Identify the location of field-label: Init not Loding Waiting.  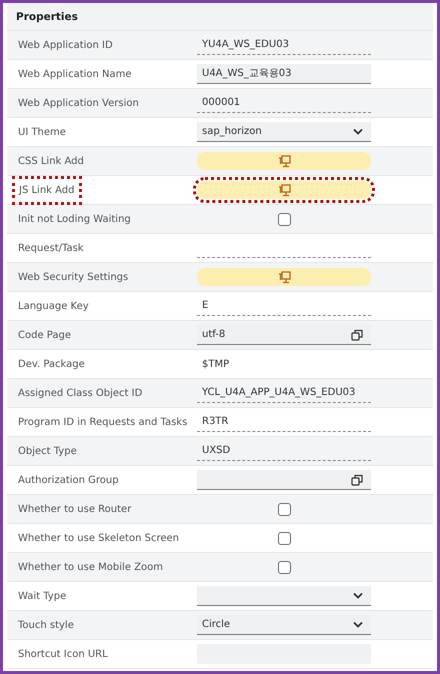
(74, 219).